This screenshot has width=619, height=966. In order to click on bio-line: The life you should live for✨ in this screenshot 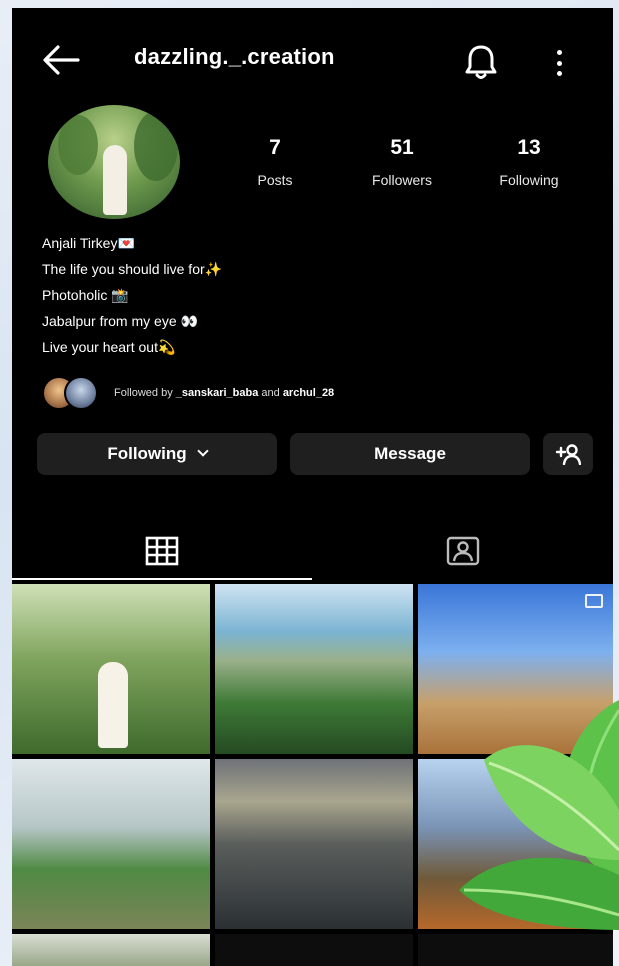, I will do `click(132, 269)`.